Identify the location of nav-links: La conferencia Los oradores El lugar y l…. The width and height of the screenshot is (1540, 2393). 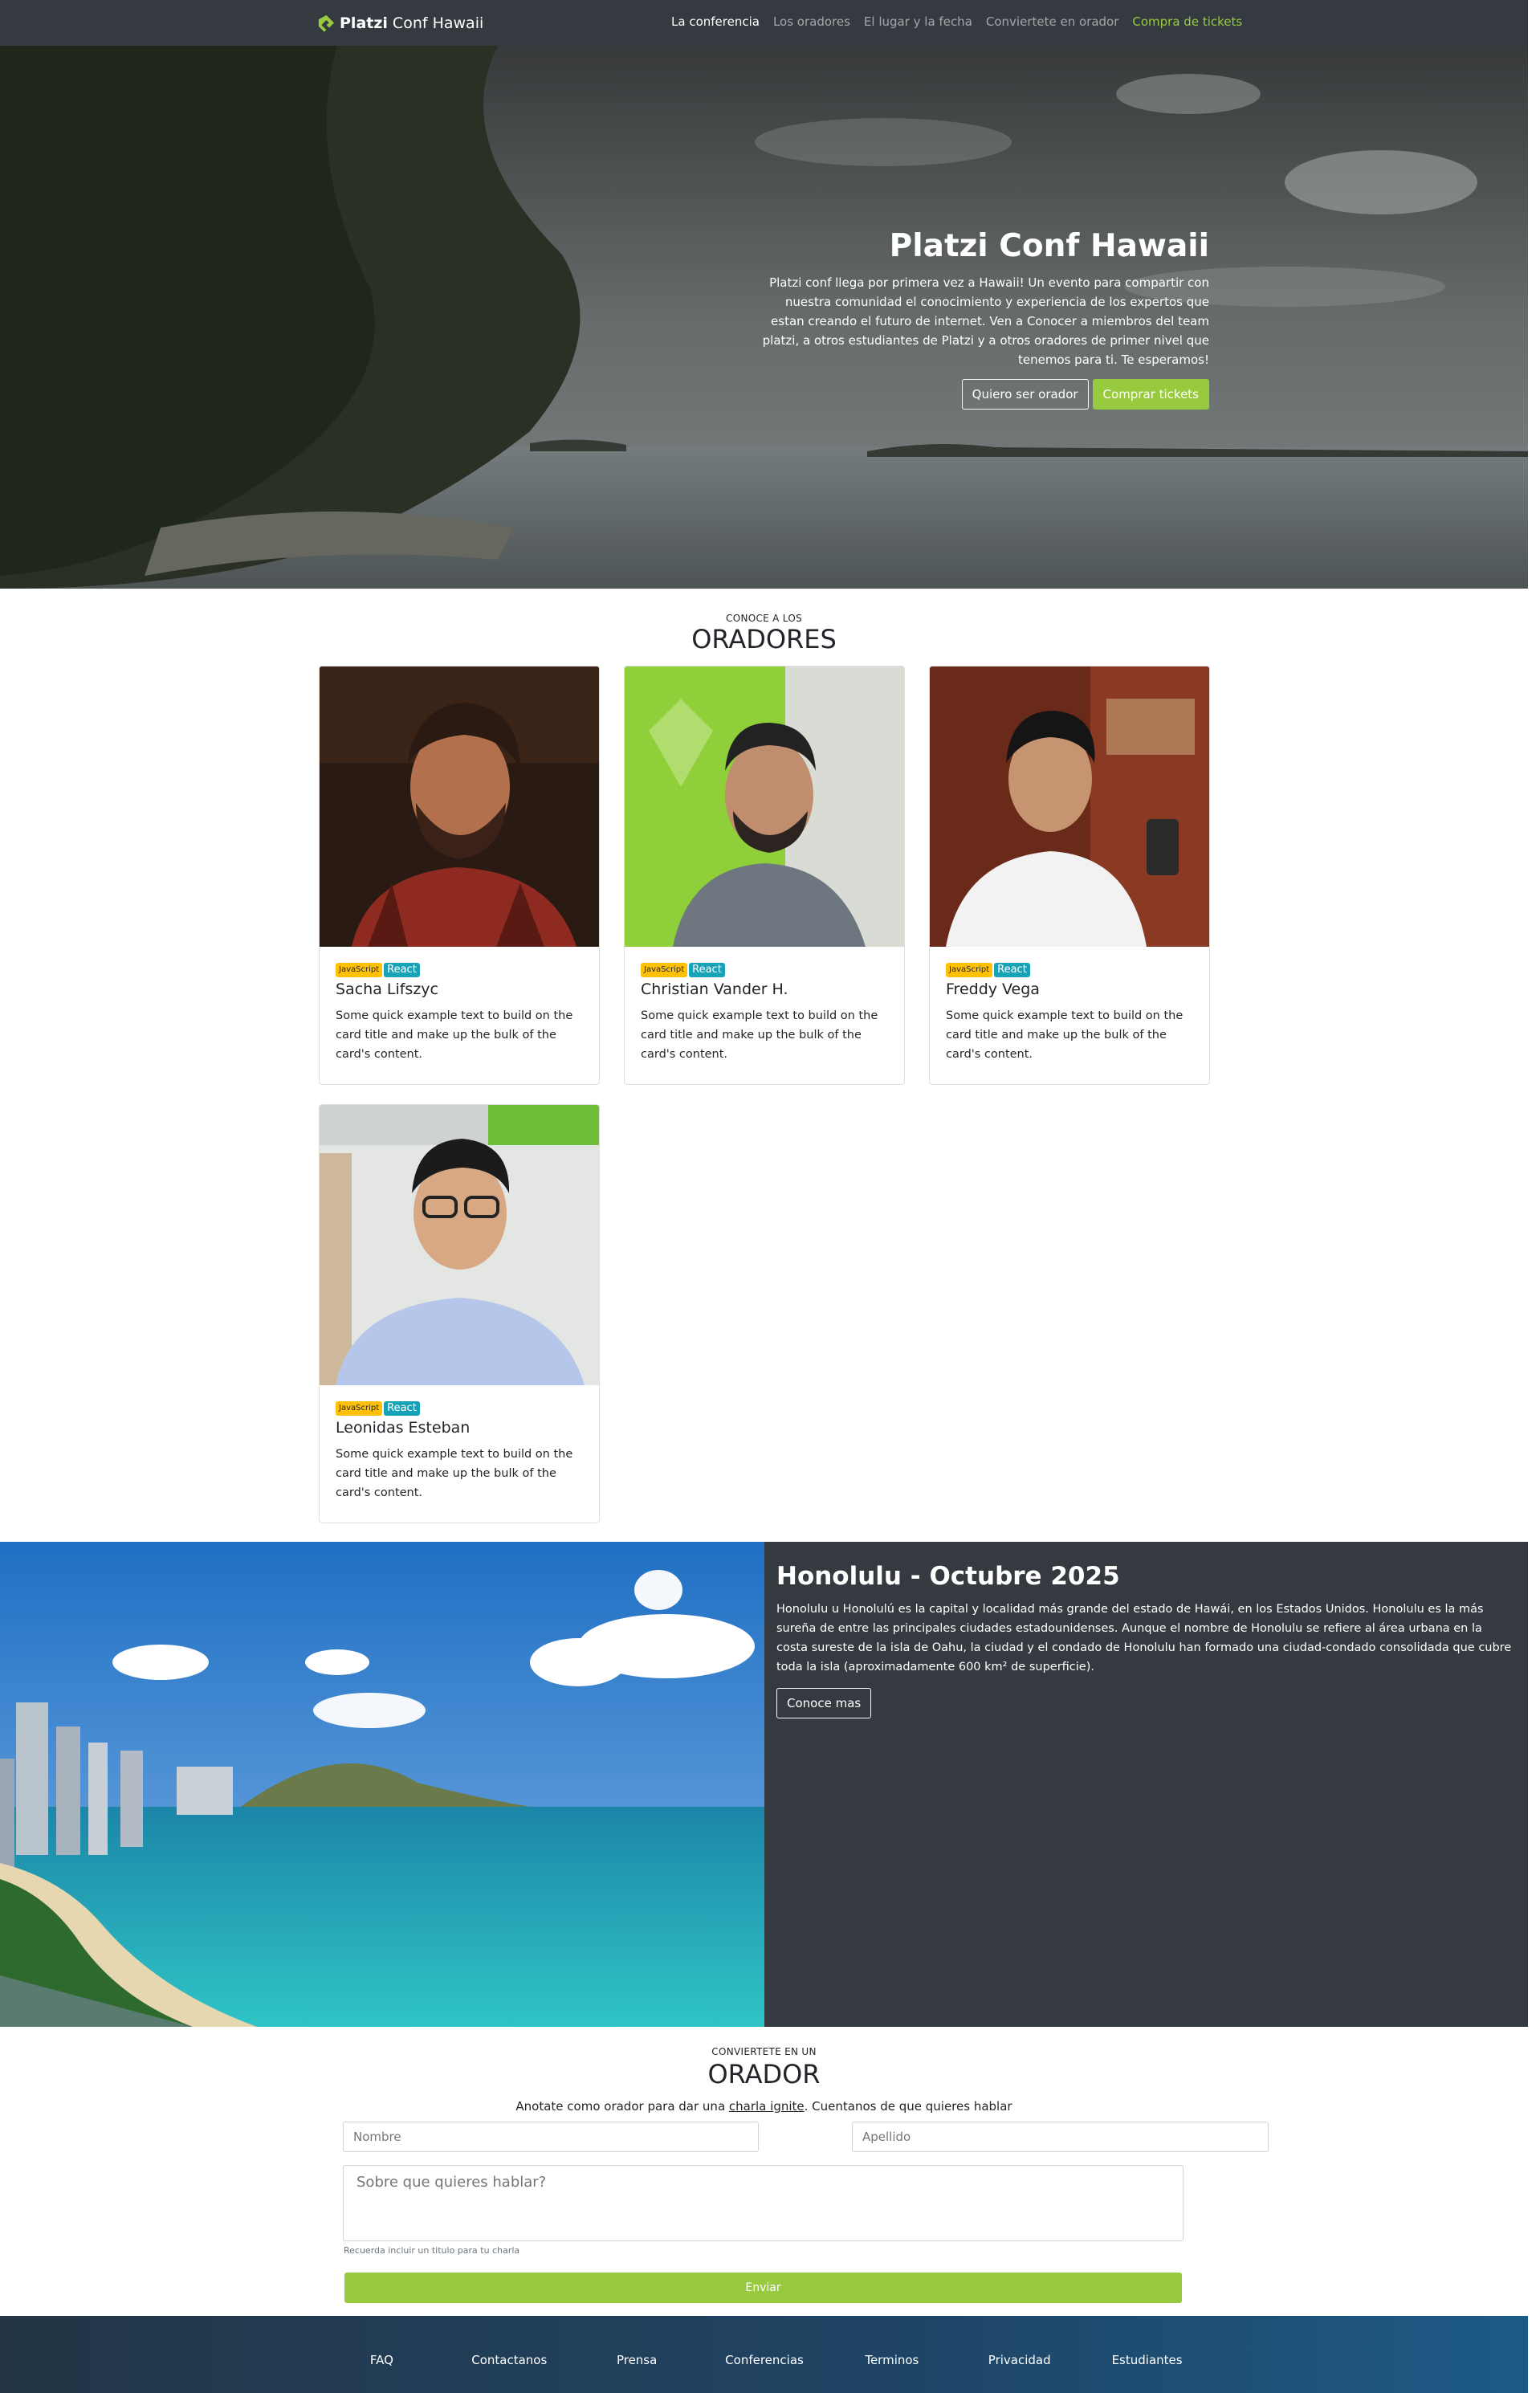
(956, 22).